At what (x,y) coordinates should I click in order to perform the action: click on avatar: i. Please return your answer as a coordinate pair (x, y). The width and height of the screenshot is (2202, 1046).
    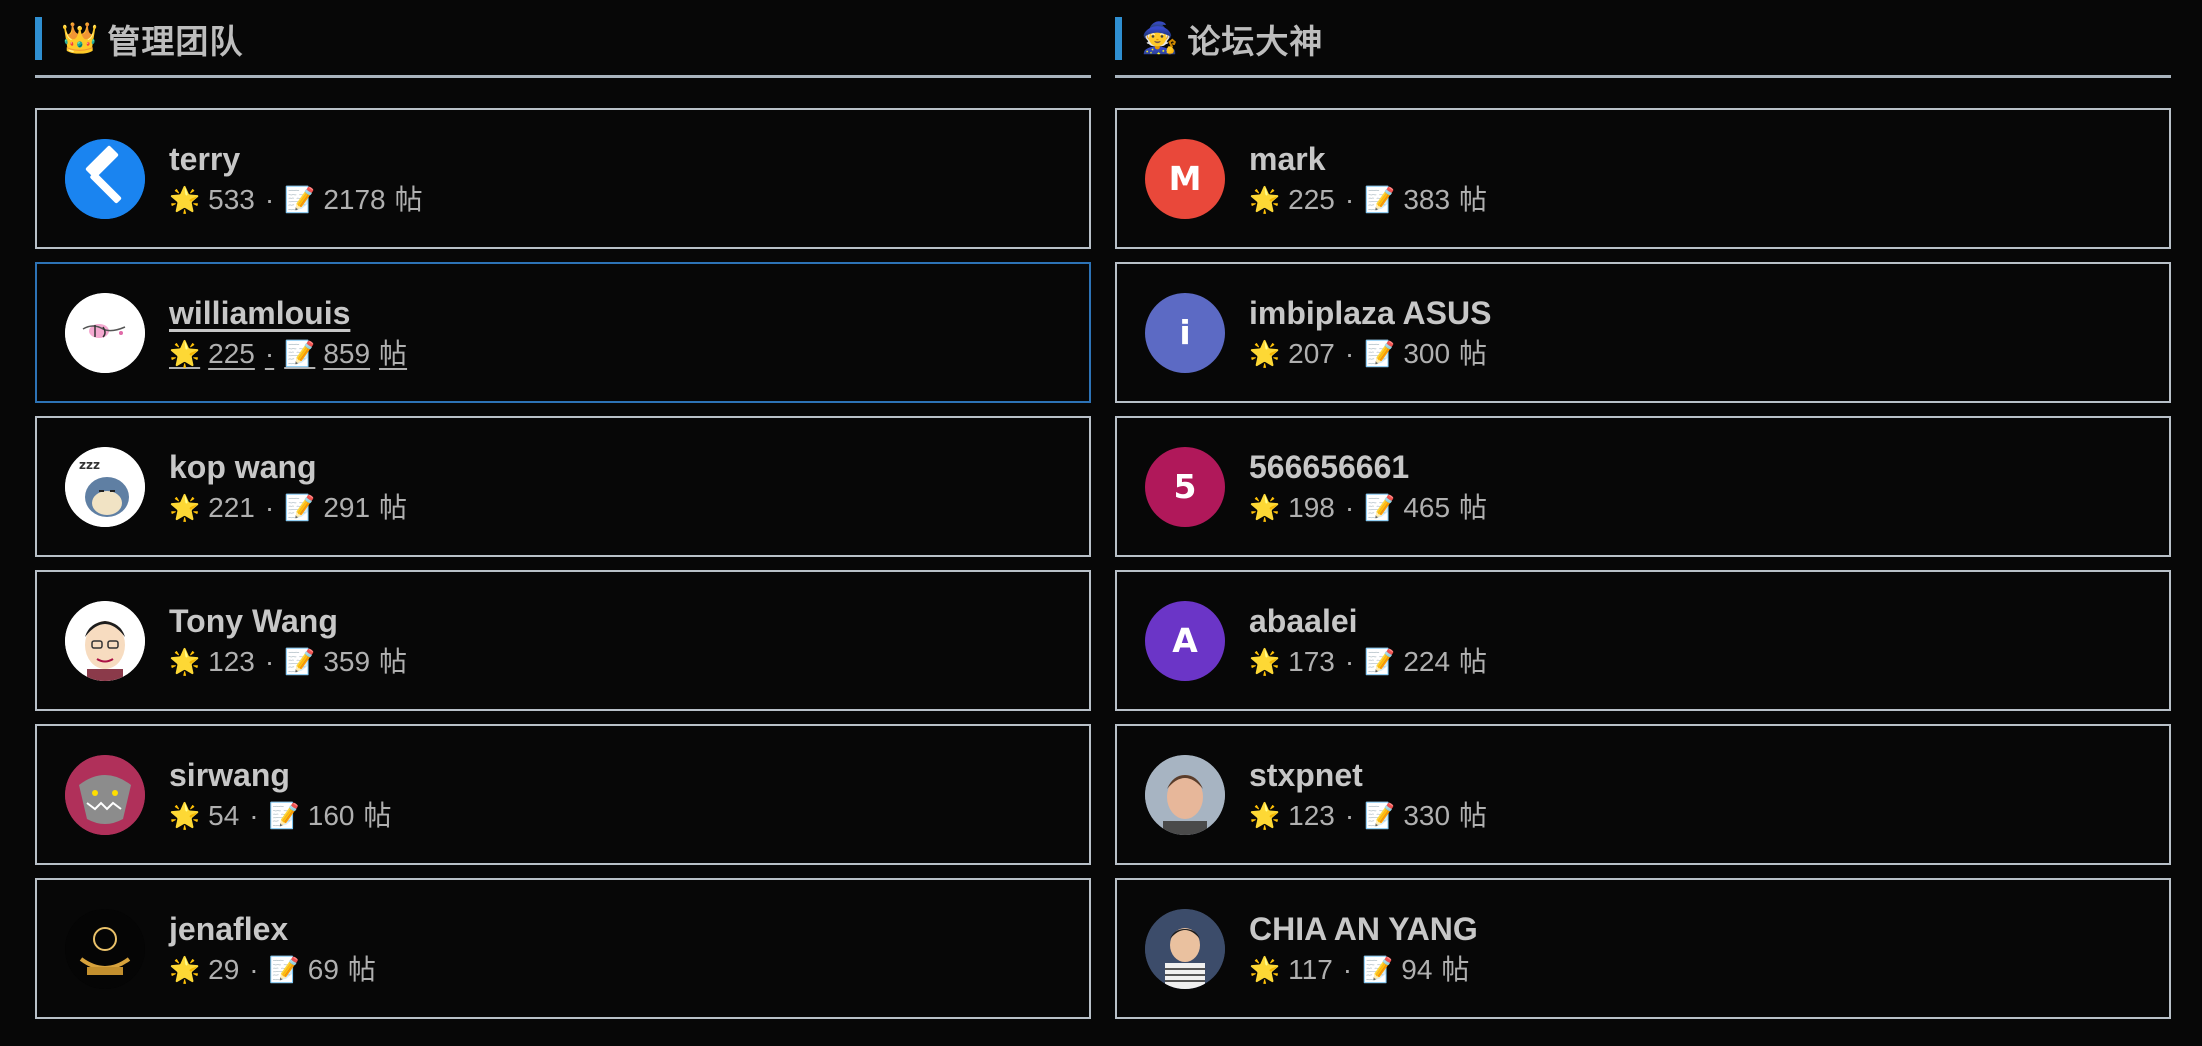
    Looking at the image, I should click on (1185, 332).